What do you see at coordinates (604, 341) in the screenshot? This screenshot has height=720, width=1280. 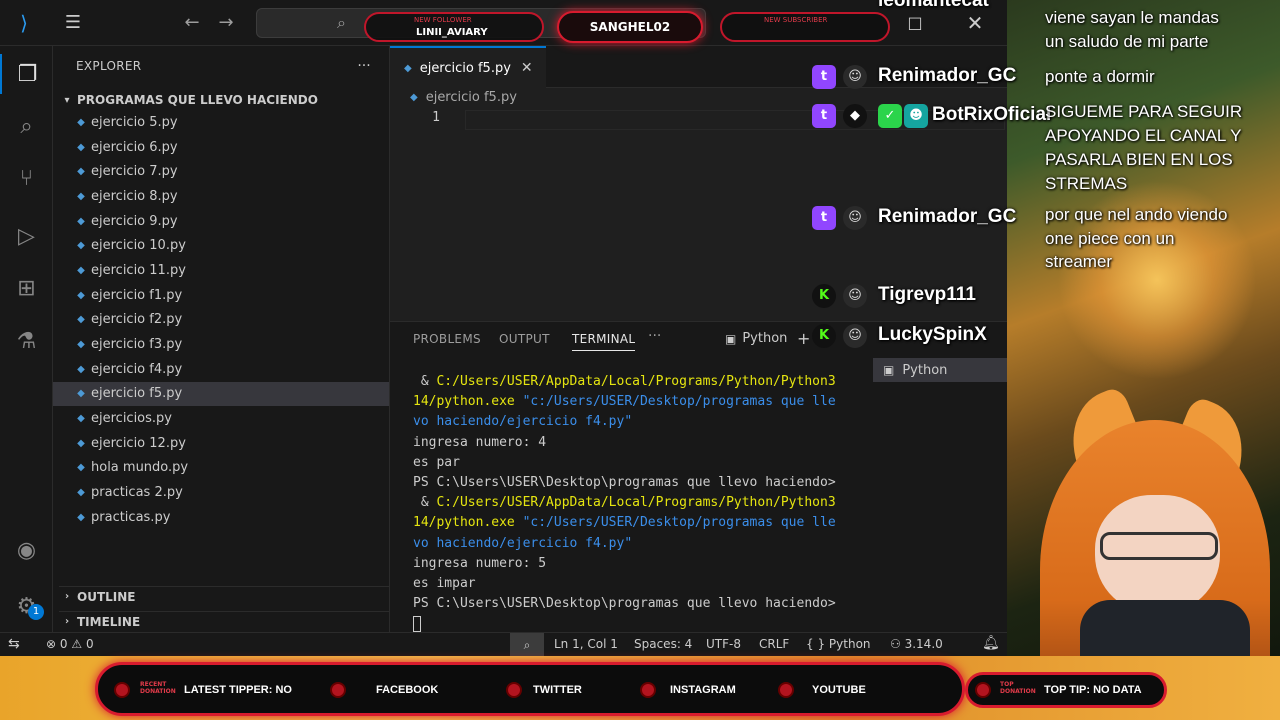 I see `tab-terminal: TERMINAL` at bounding box center [604, 341].